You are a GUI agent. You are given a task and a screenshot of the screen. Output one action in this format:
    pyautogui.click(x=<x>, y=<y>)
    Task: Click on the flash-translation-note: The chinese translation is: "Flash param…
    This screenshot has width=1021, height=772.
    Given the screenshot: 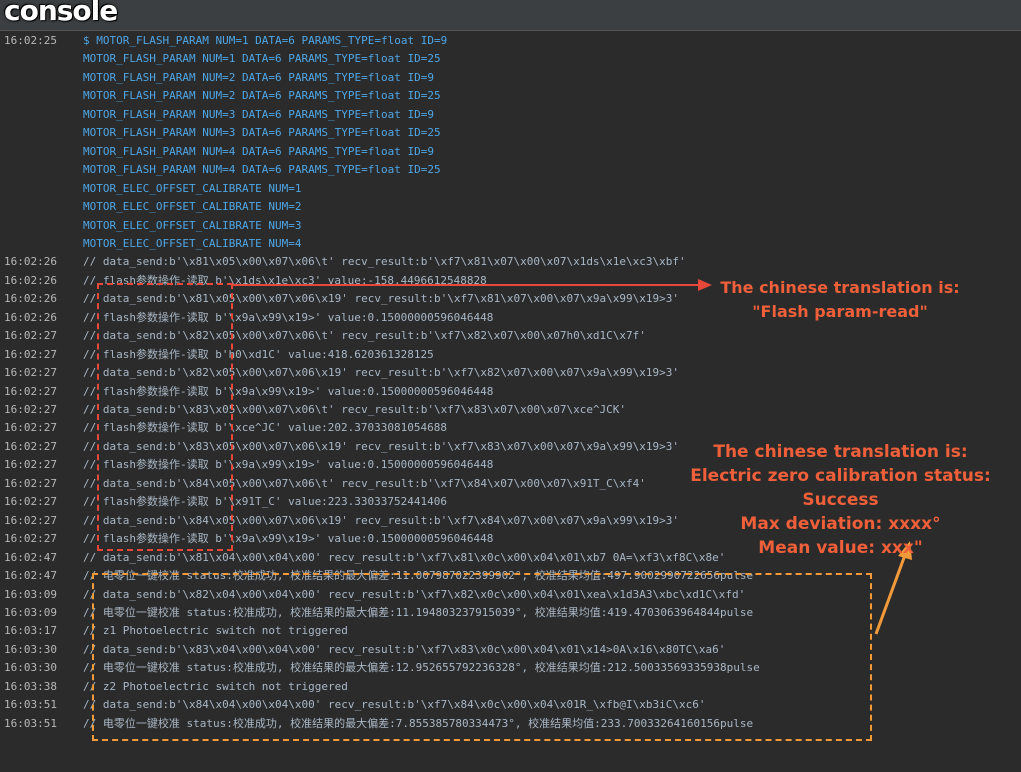 What is the action you would take?
    pyautogui.click(x=840, y=300)
    